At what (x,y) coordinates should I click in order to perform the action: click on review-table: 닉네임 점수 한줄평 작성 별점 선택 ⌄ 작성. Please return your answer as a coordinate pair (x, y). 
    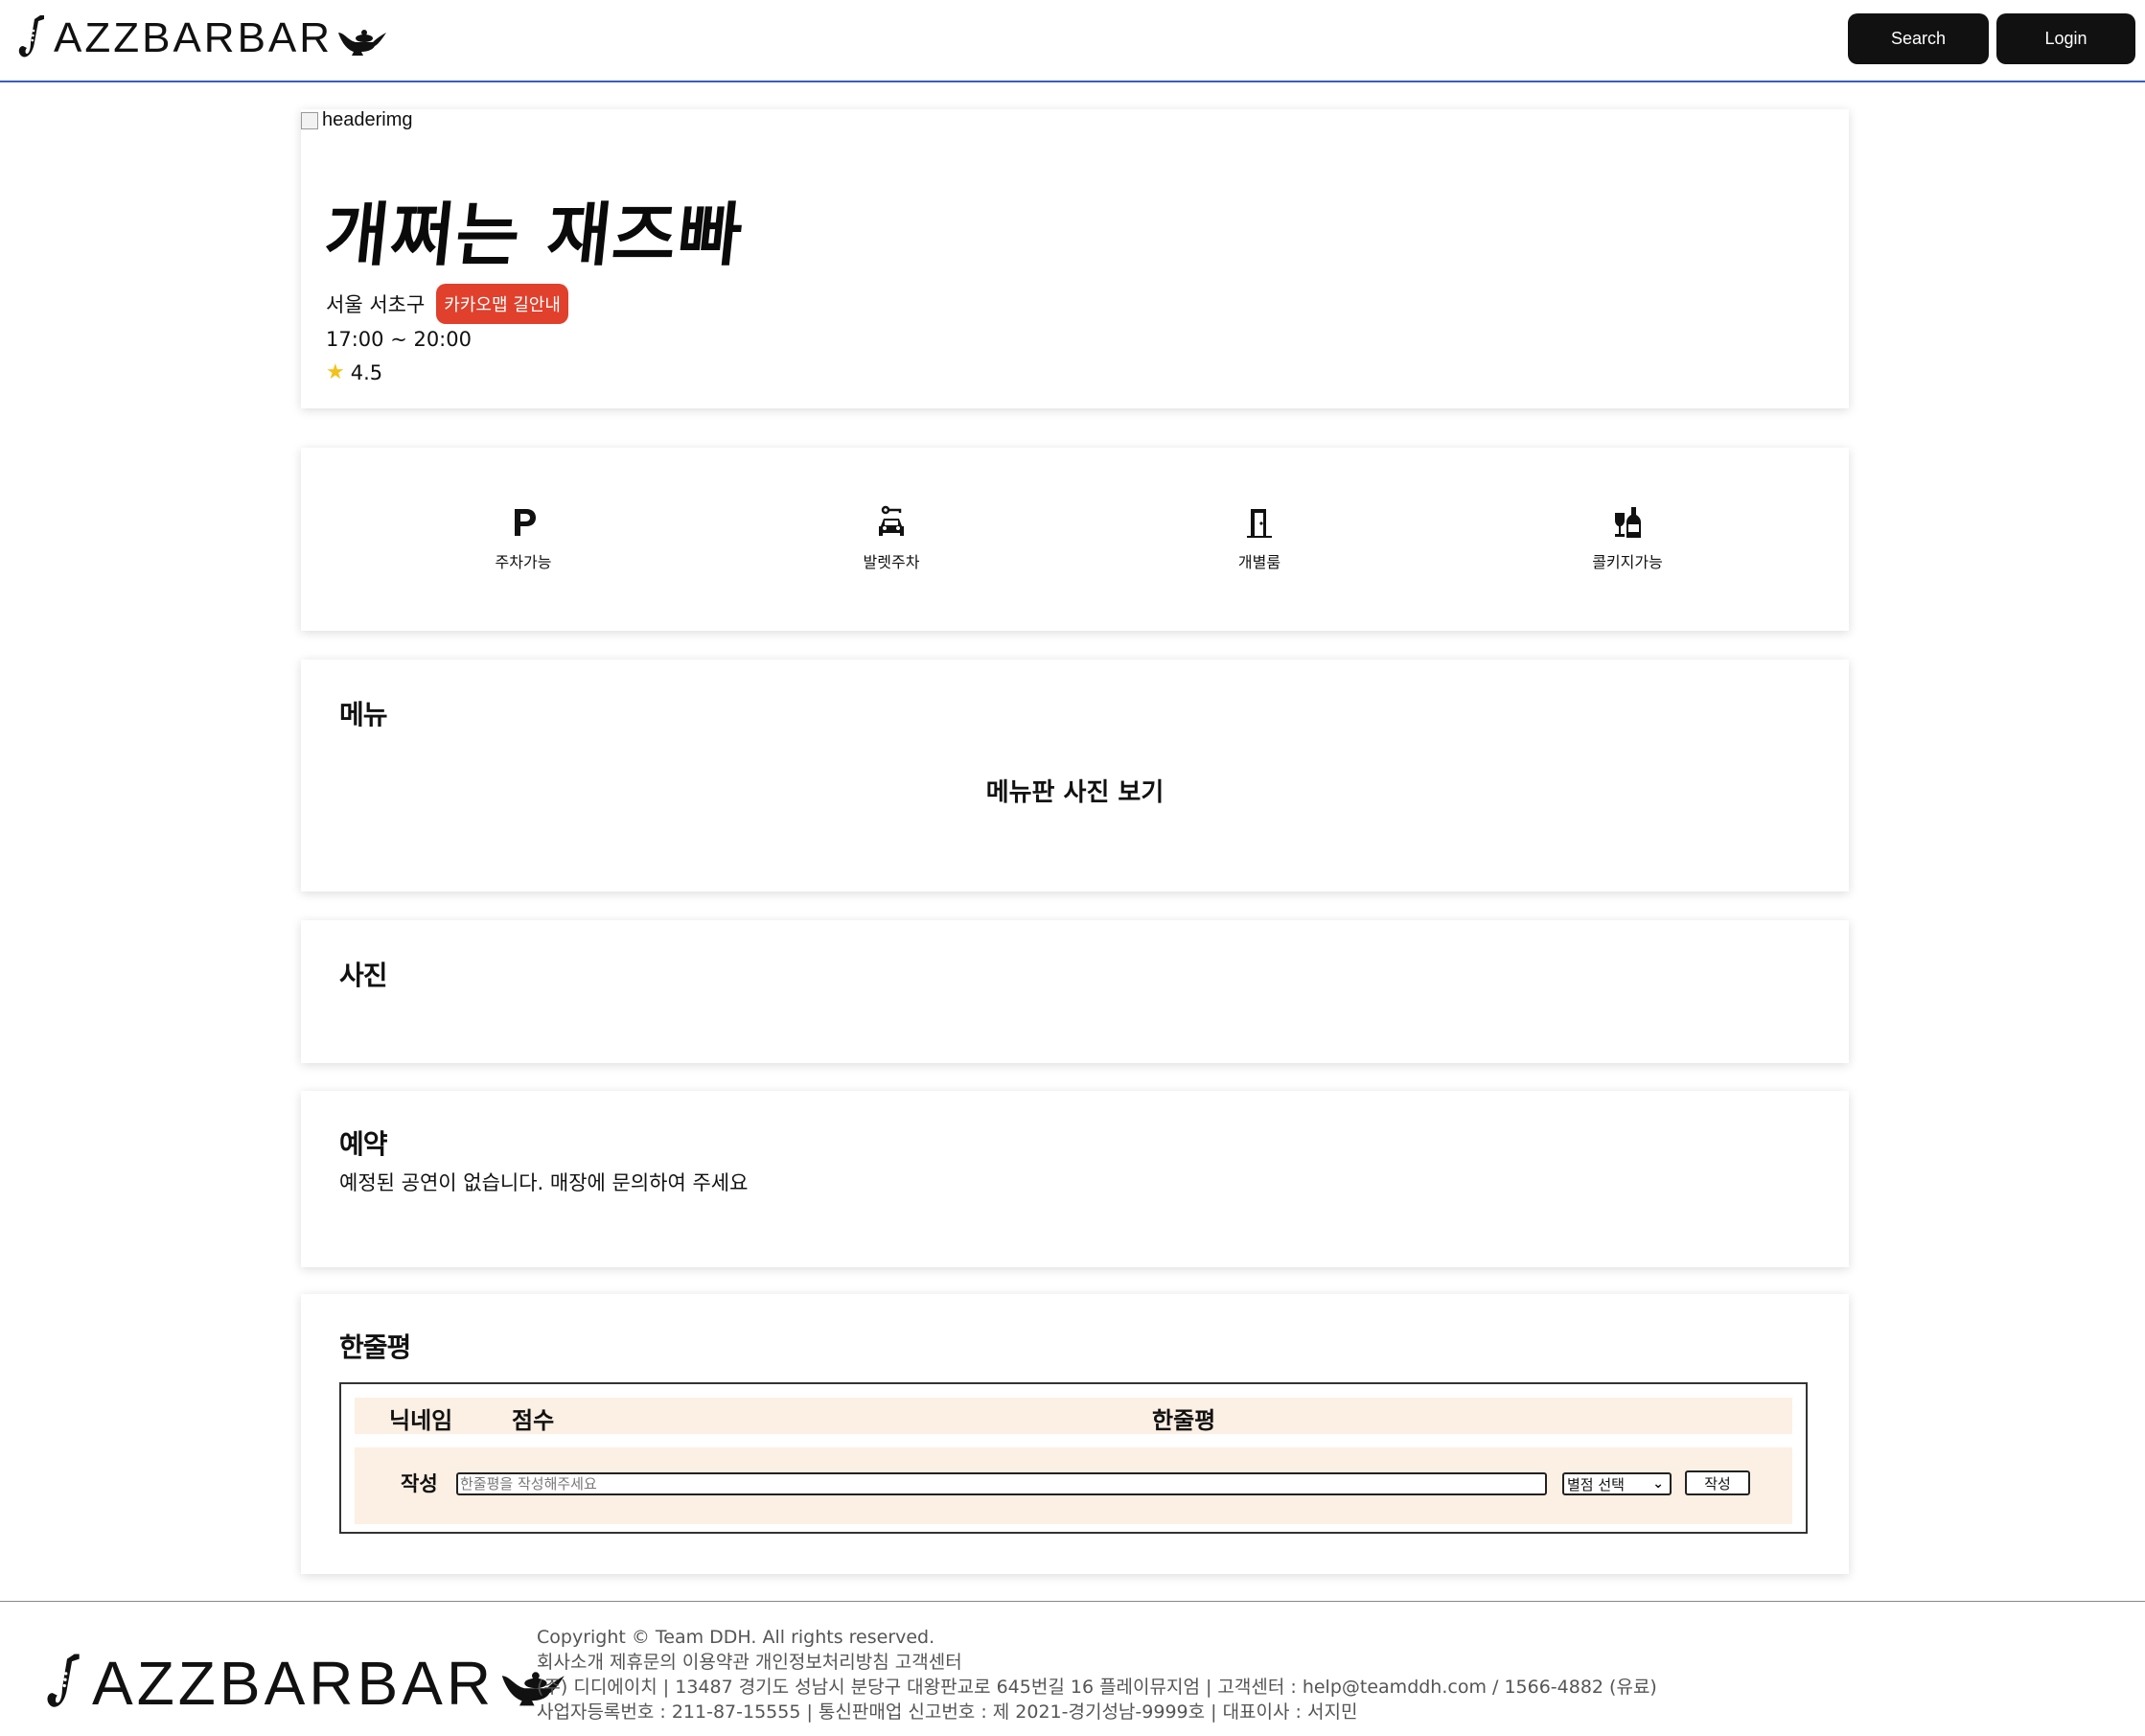
    Looking at the image, I should click on (1073, 1458).